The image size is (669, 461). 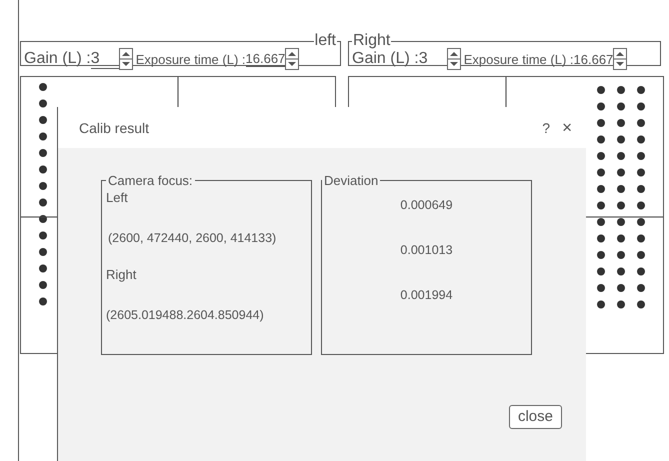 I want to click on close-button: ×, so click(x=567, y=128).